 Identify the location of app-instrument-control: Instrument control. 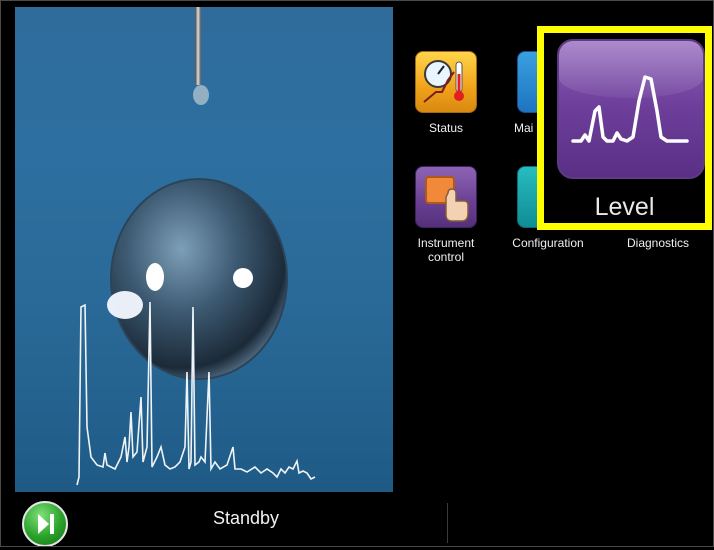
(446, 215).